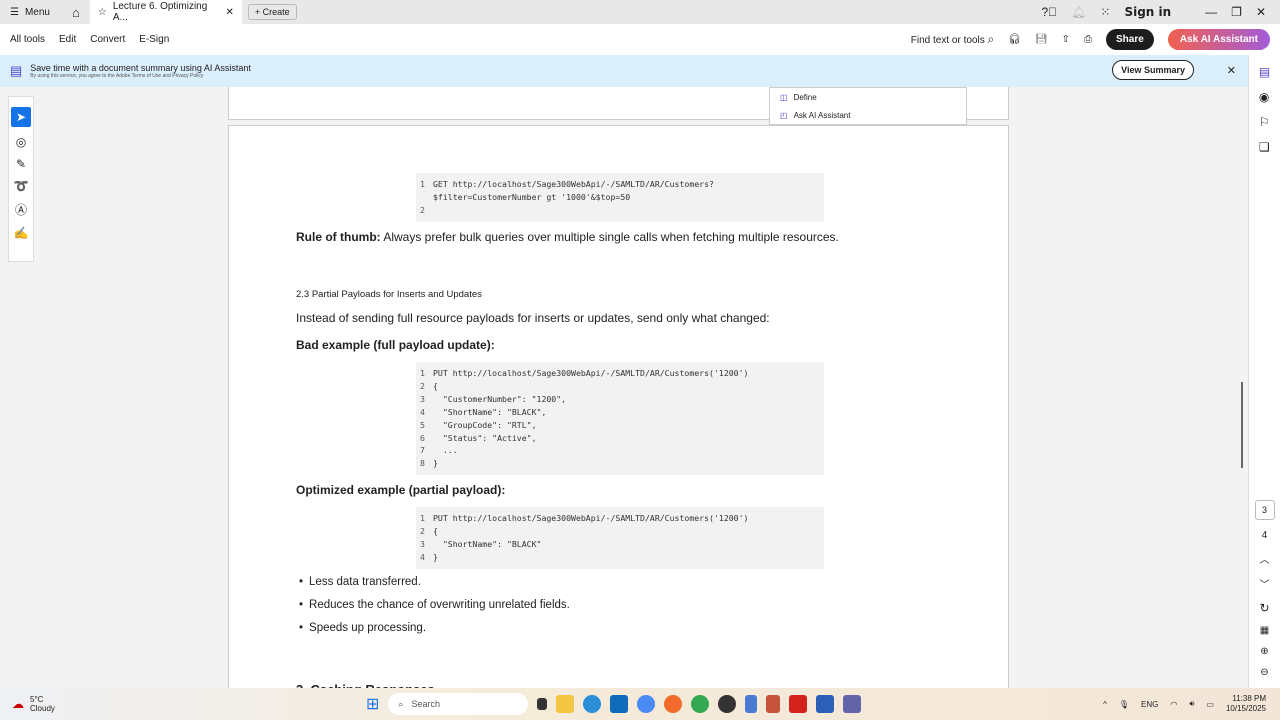 The height and width of the screenshot is (720, 1280). Describe the element at coordinates (868, 97) in the screenshot. I see `define-item: ◫ Define` at that location.